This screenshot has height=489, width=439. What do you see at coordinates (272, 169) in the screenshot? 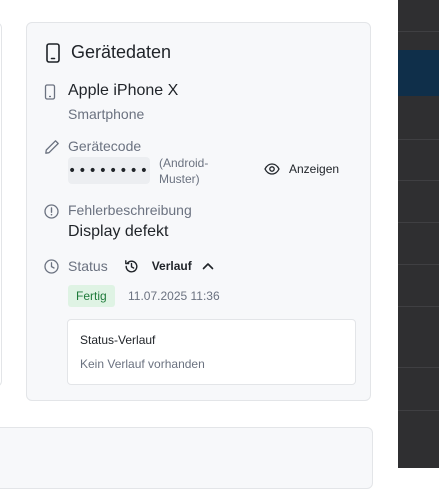
I see `eye-icon` at bounding box center [272, 169].